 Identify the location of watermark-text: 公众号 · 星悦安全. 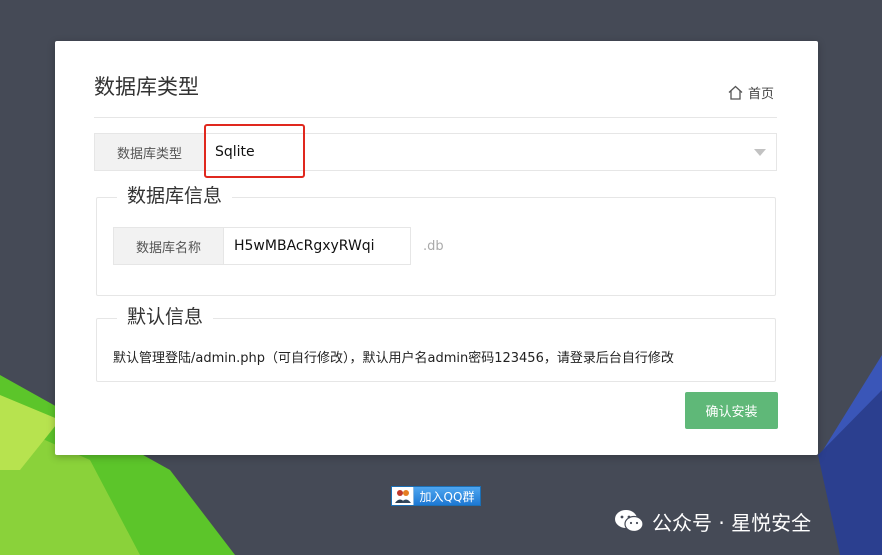
(732, 522).